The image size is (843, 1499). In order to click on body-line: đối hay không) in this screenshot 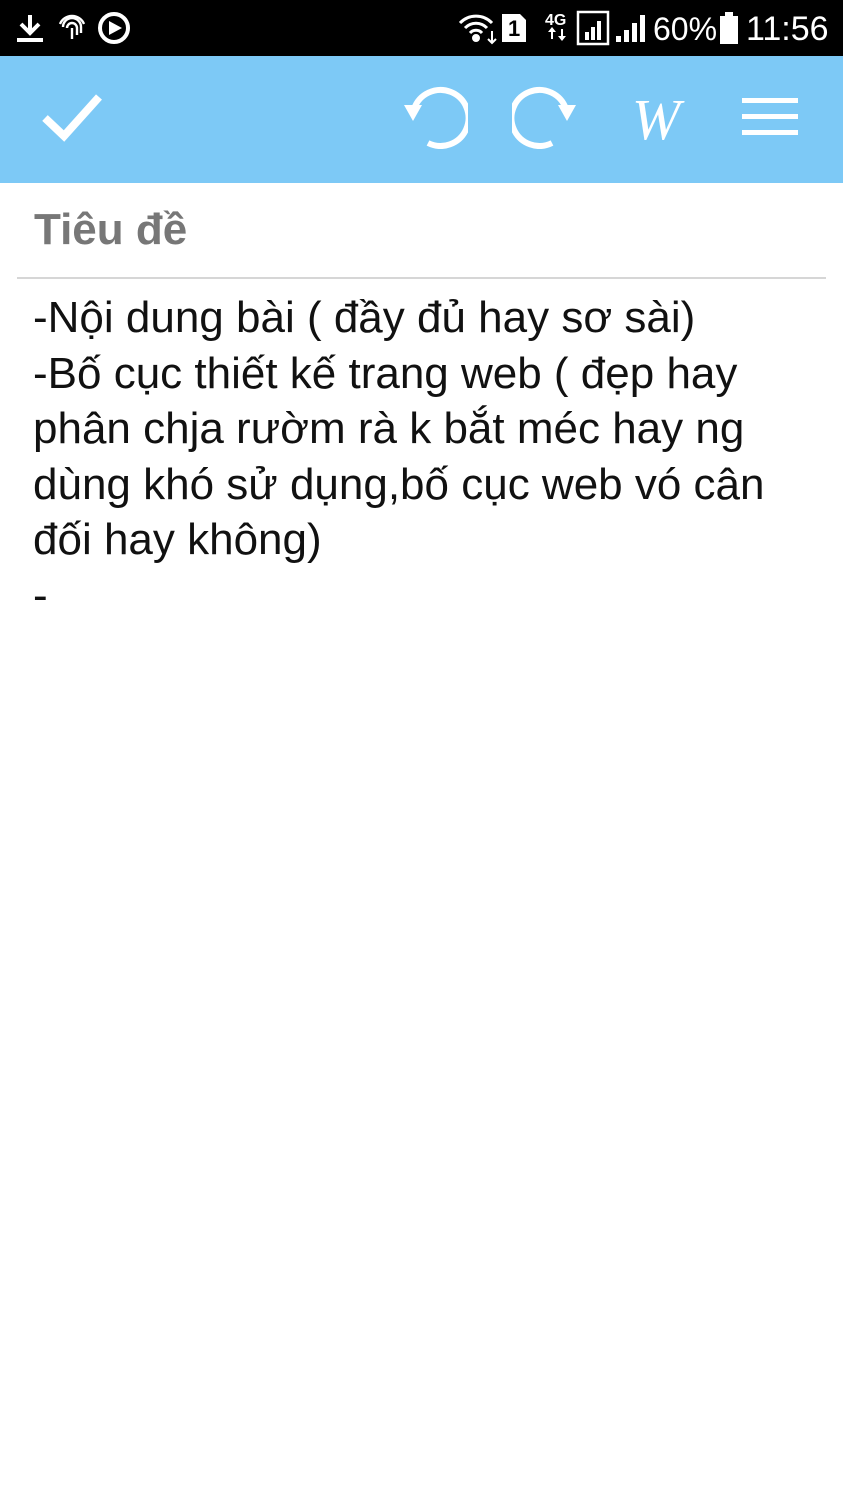, I will do `click(177, 539)`.